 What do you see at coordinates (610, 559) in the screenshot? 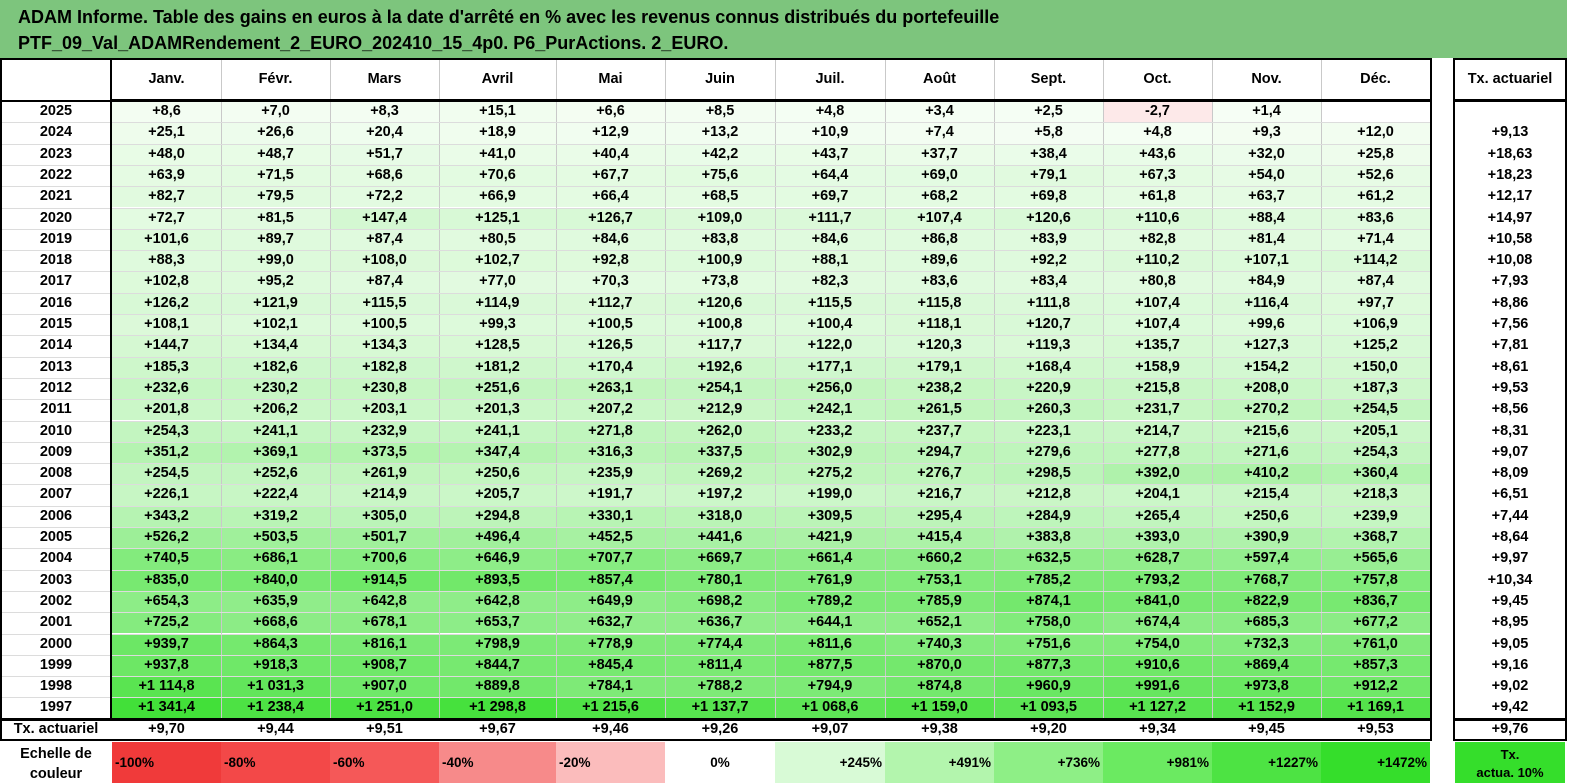
I see `gain-cell: +707,7` at bounding box center [610, 559].